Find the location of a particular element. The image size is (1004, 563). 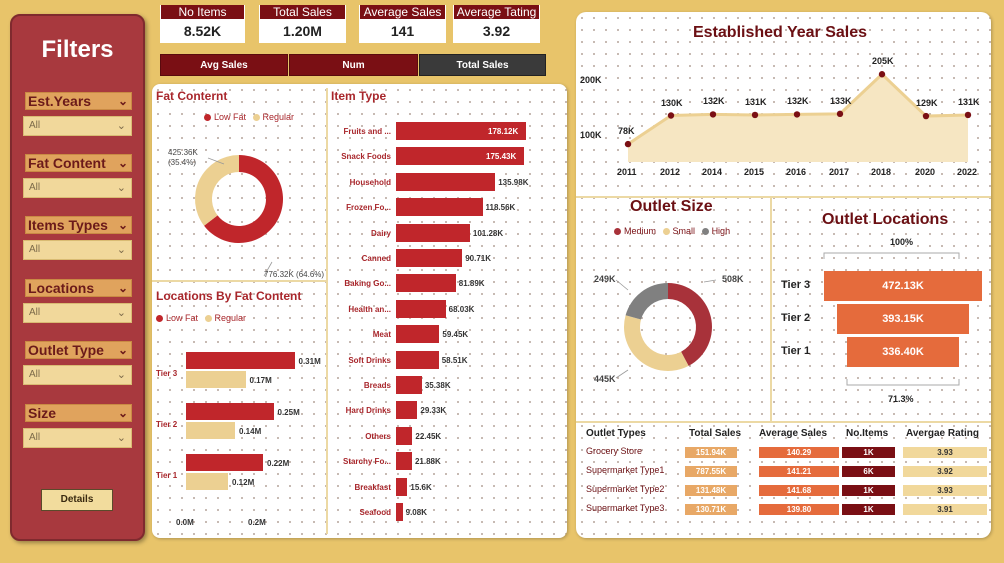

table-cell-total: 787.55K is located at coordinates (711, 471).